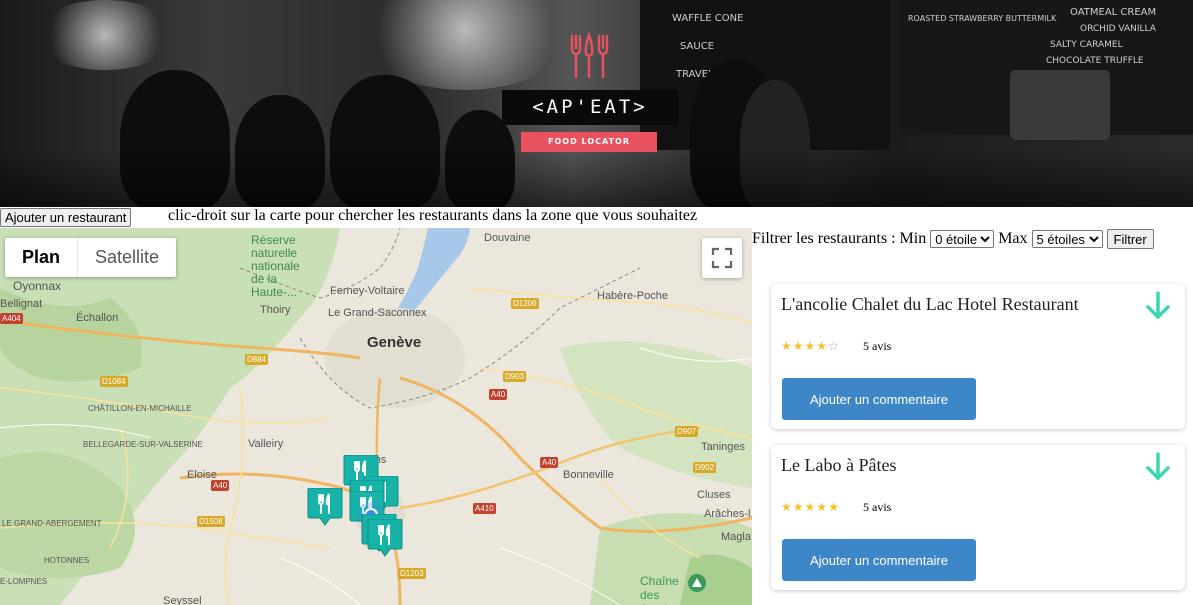 The image size is (1193, 605). I want to click on map-label-geneve: Genève, so click(394, 342).